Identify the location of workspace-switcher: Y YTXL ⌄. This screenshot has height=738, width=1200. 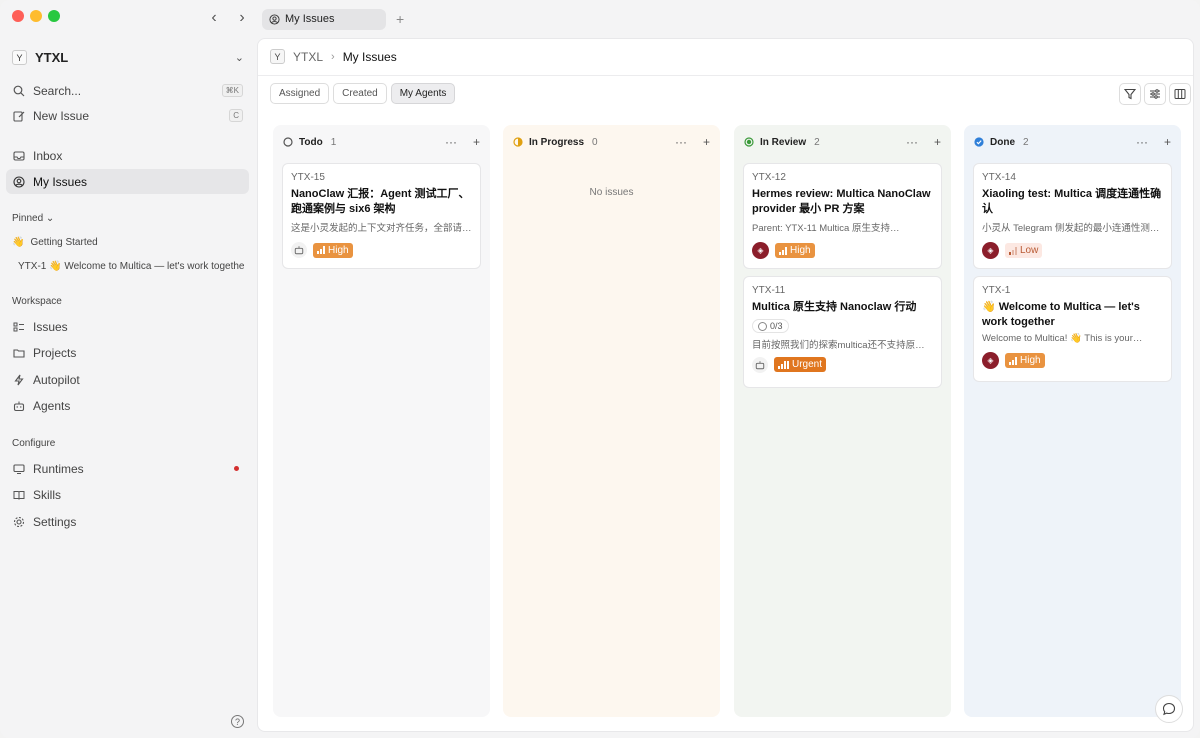
(128, 57).